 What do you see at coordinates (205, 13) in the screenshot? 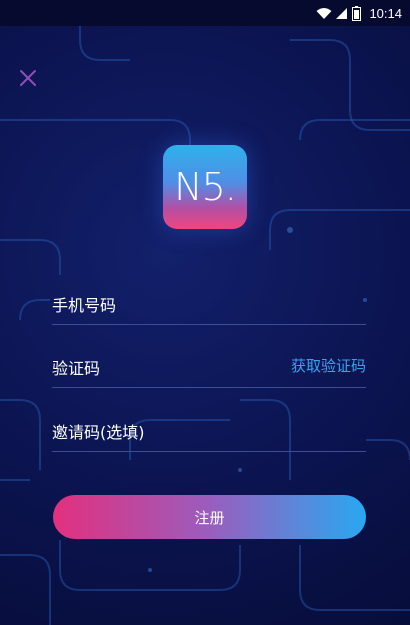
I see `status-bar: 10:14` at bounding box center [205, 13].